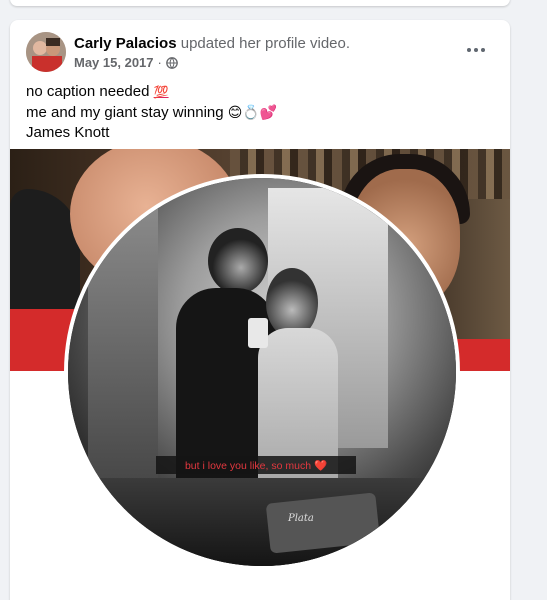 This screenshot has width=547, height=600. I want to click on more-options-button, so click(476, 50).